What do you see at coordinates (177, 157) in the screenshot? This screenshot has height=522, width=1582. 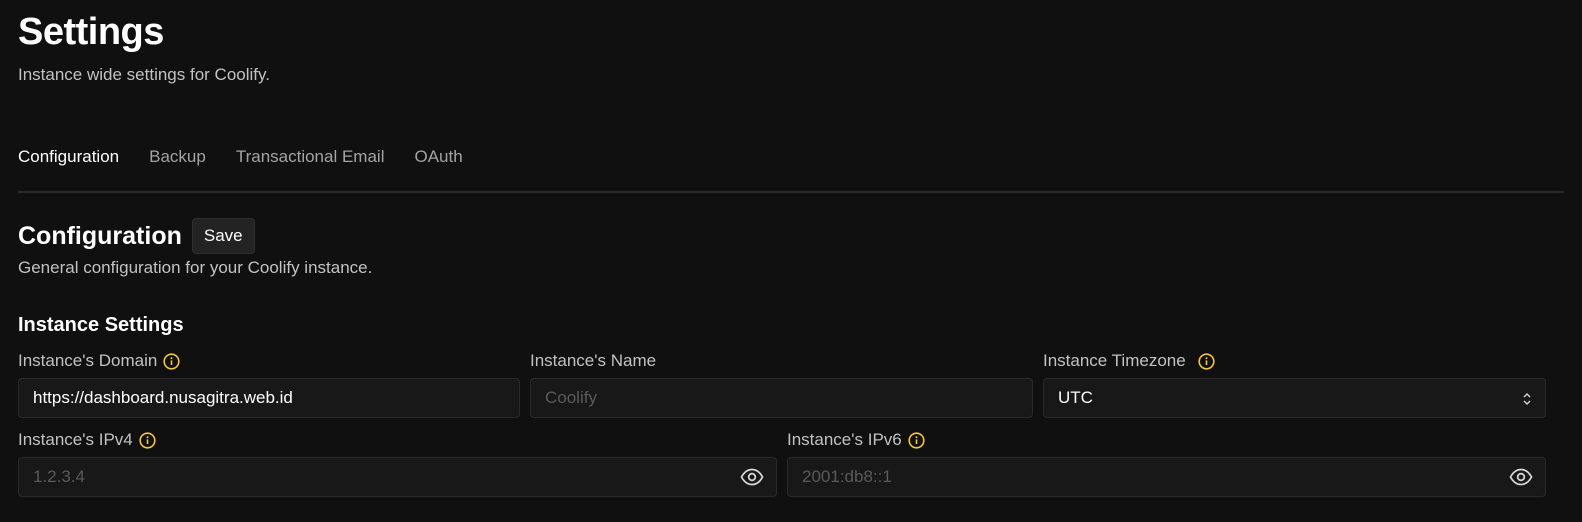 I see `tab-backup: Backup` at bounding box center [177, 157].